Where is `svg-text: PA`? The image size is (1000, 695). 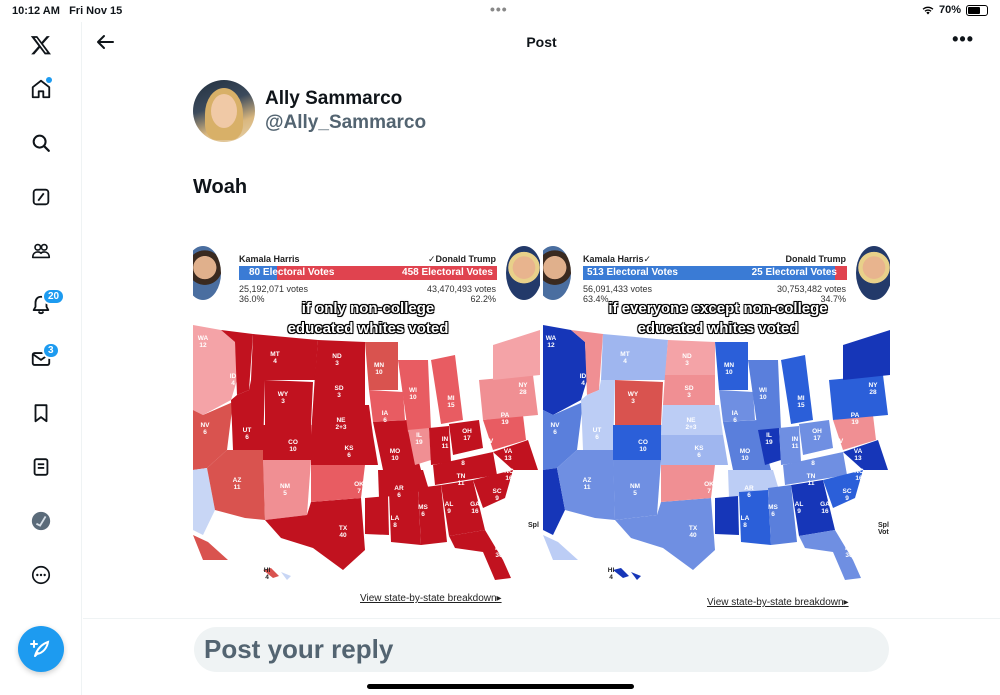 svg-text: PA is located at coordinates (505, 415).